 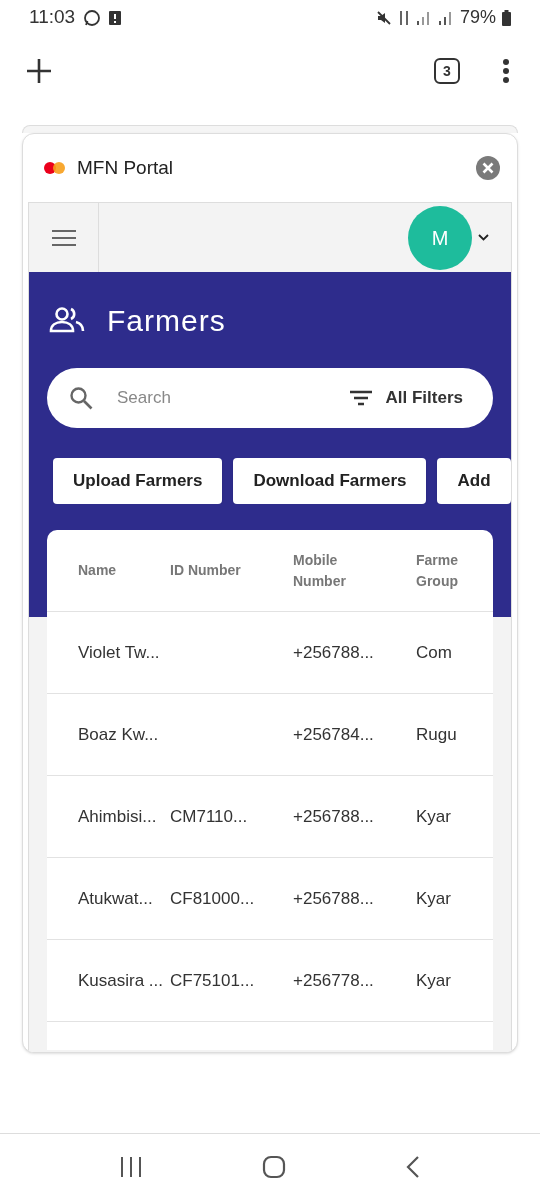 What do you see at coordinates (438, 570) in the screenshot?
I see `column-header: Farme Group` at bounding box center [438, 570].